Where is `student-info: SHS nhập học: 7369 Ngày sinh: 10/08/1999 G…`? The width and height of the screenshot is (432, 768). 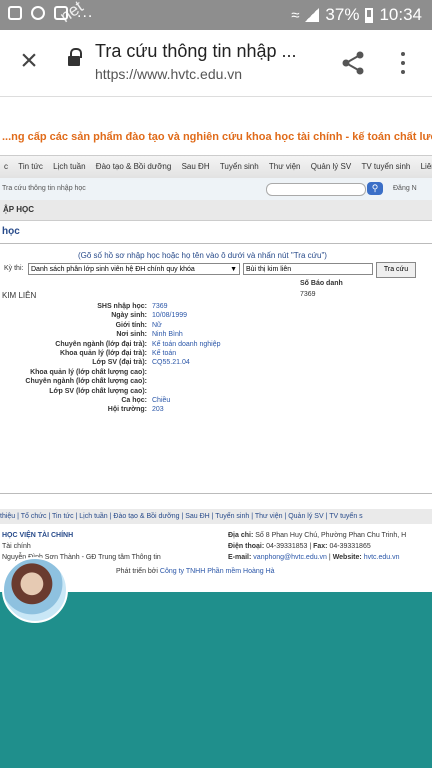
student-info: SHS nhập học: 7369 Ngày sinh: 10/08/1999 G… is located at coordinates (216, 358).